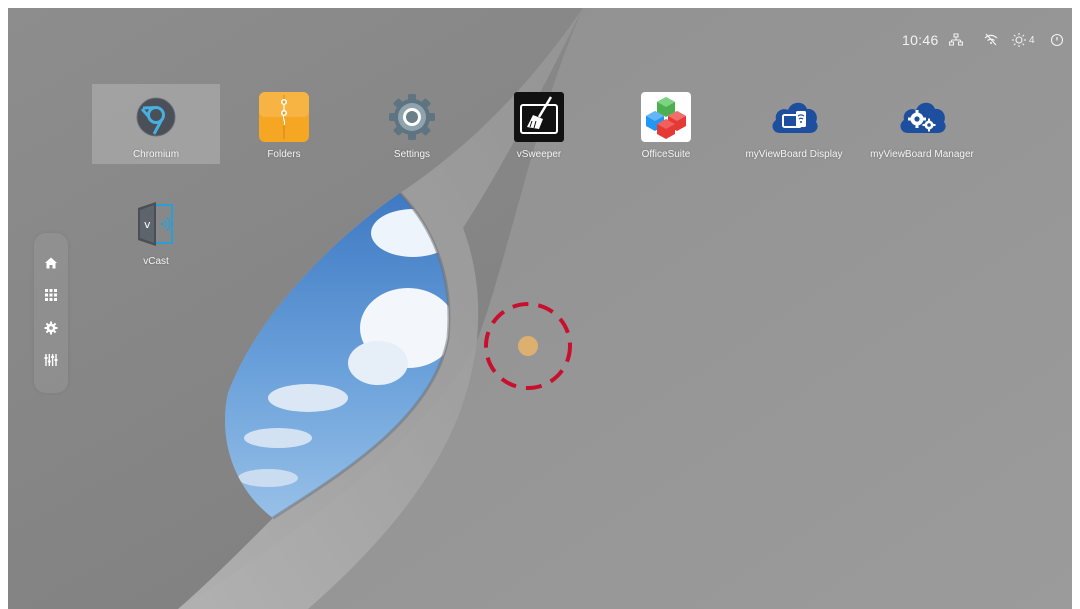 The height and width of the screenshot is (609, 1080). Describe the element at coordinates (156, 154) in the screenshot. I see `app-label: Chromium` at that location.